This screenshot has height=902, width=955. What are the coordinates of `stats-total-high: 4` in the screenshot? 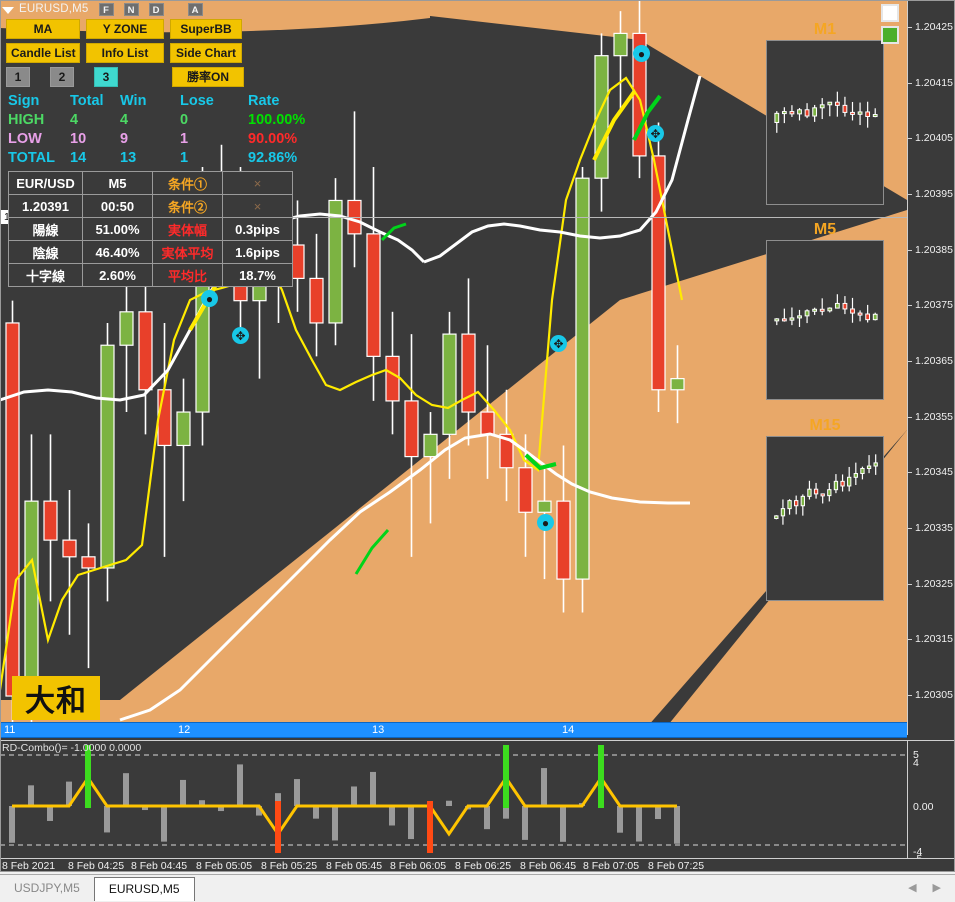 It's located at (74, 120).